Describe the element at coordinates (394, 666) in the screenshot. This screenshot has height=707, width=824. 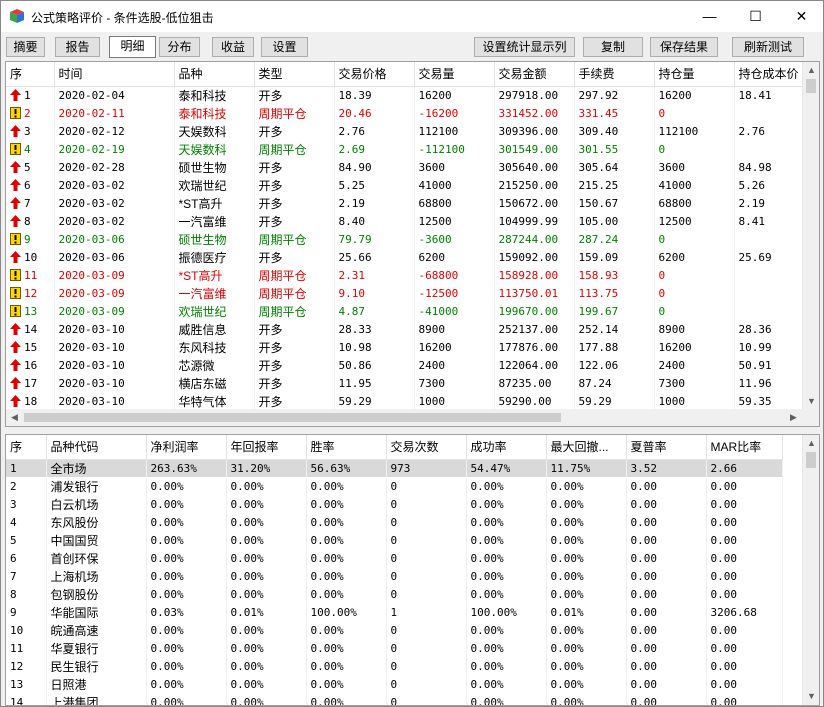
I see `stats-row: 12 民生银行 0.00% 0.00% 0.00% 0 0.00% 0.00% 0.00 0.00` at that location.